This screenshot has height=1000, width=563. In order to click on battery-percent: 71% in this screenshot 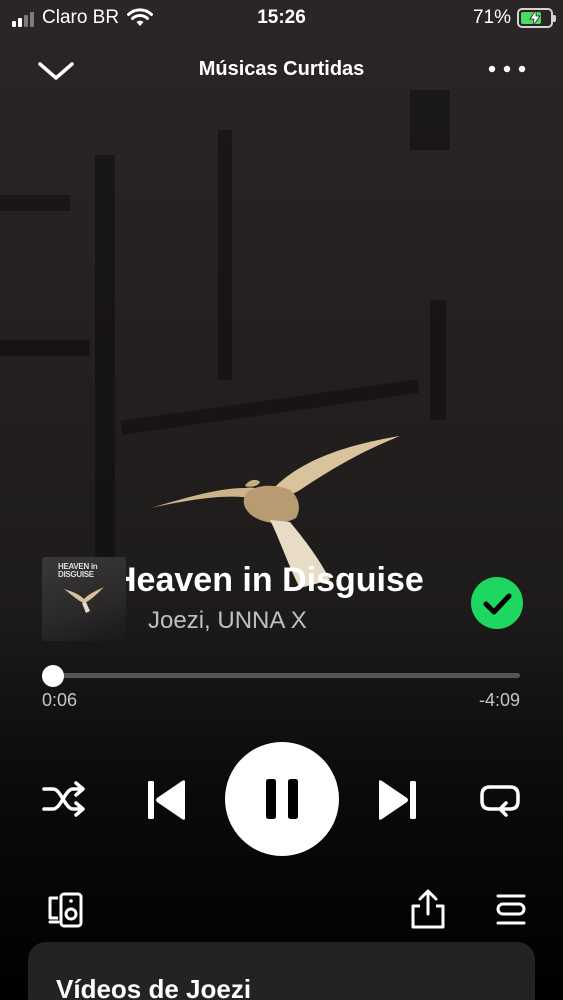, I will do `click(491, 17)`.